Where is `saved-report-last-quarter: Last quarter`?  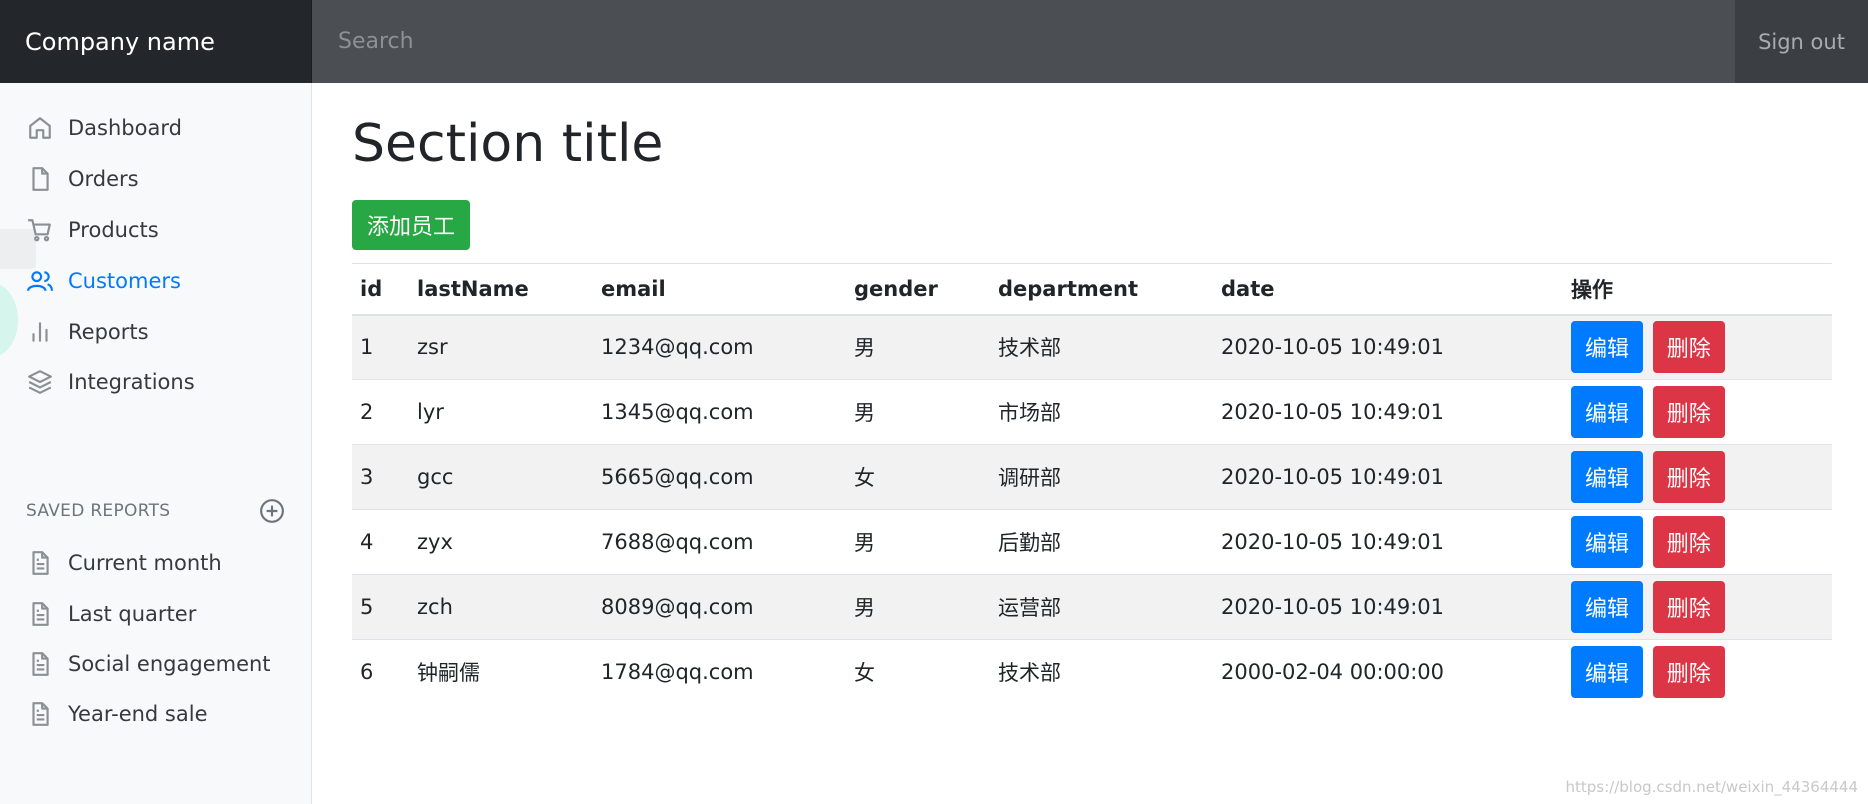
saved-report-last-quarter: Last quarter is located at coordinates (156, 614).